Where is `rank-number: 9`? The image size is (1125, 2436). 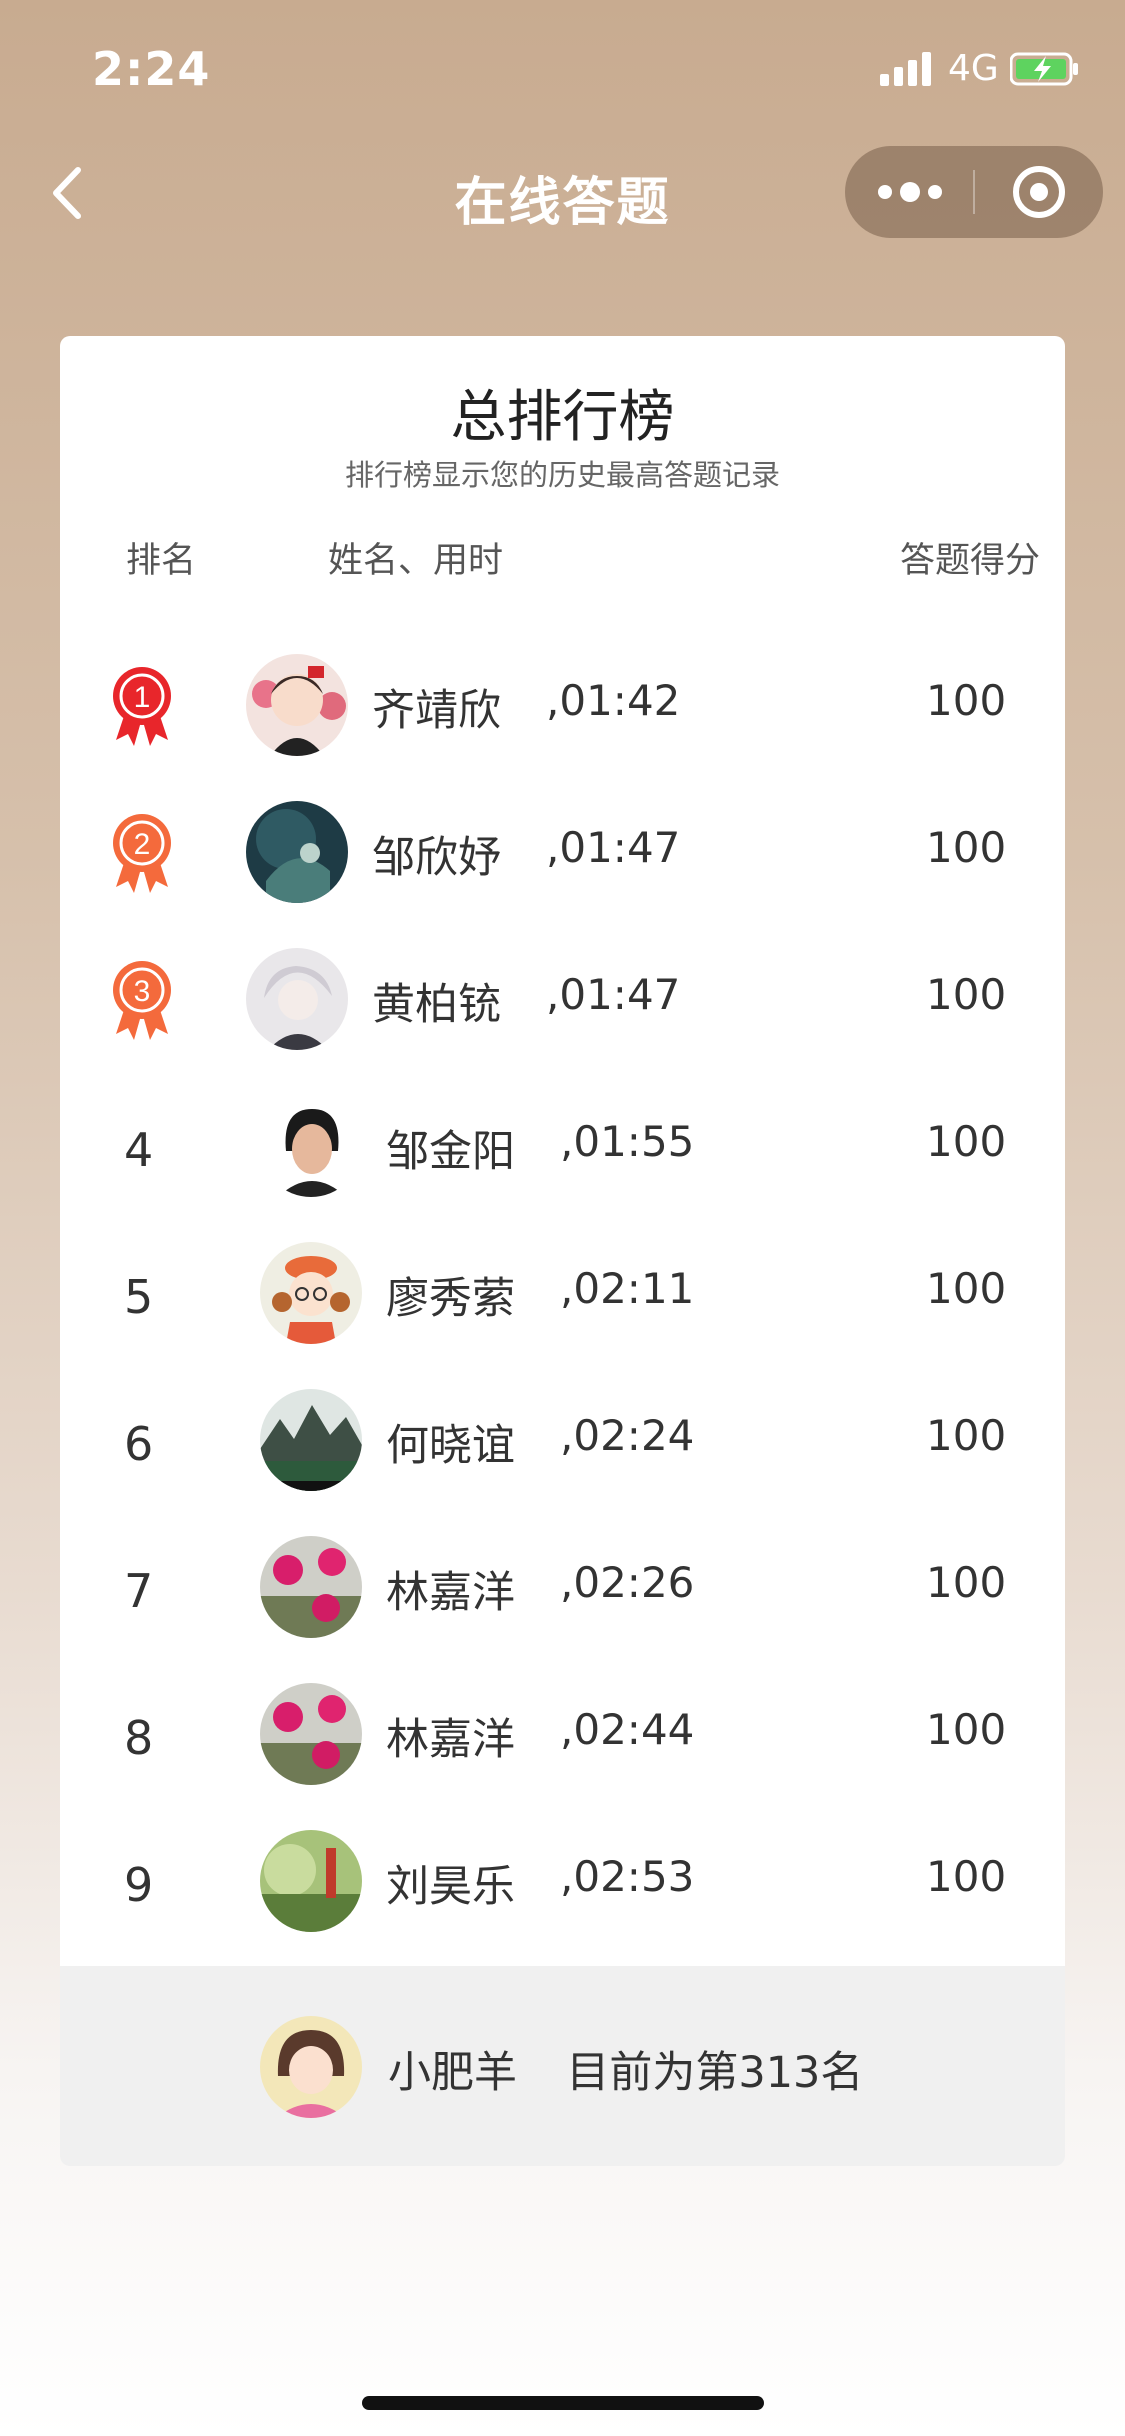
rank-number: 9 is located at coordinates (139, 1885).